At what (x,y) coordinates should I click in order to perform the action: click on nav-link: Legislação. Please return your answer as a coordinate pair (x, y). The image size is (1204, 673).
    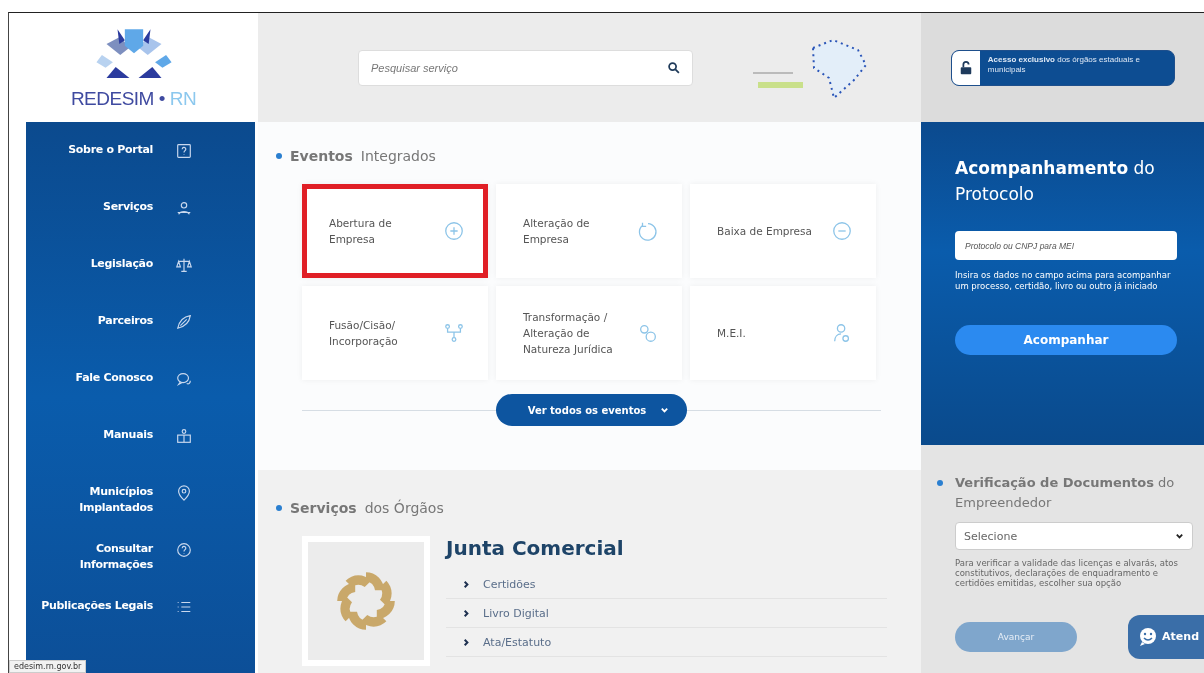
    Looking at the image, I should click on (121, 264).